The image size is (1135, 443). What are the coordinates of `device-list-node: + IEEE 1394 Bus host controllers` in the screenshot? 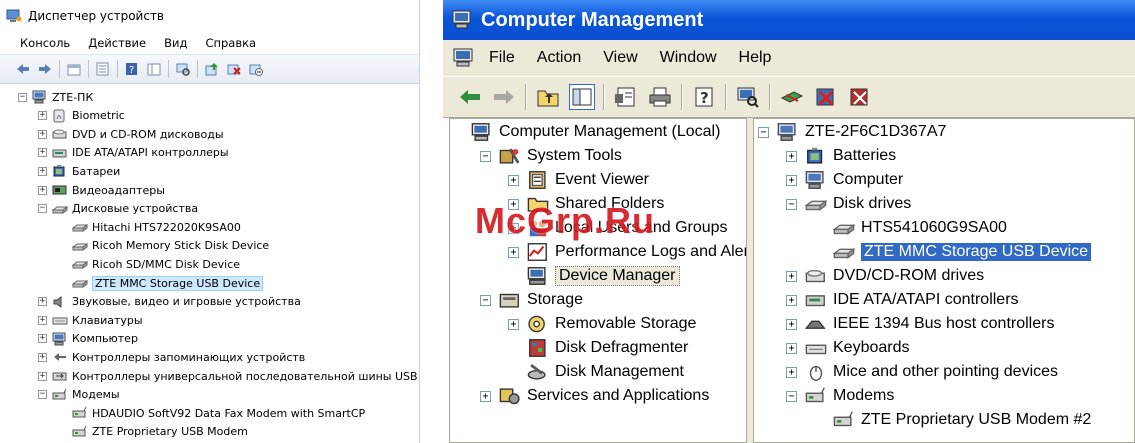 It's located at (920, 324).